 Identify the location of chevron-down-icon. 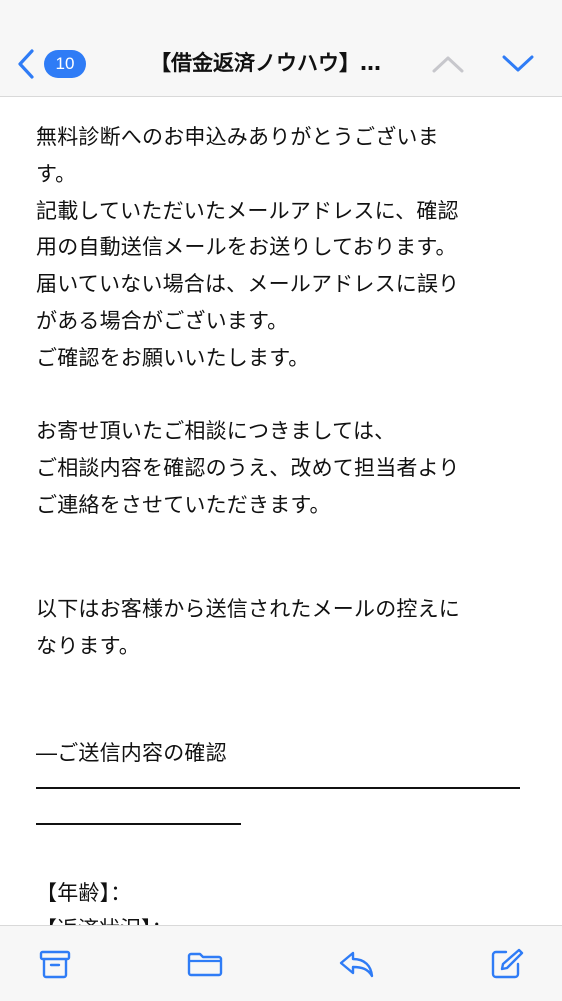
(518, 63).